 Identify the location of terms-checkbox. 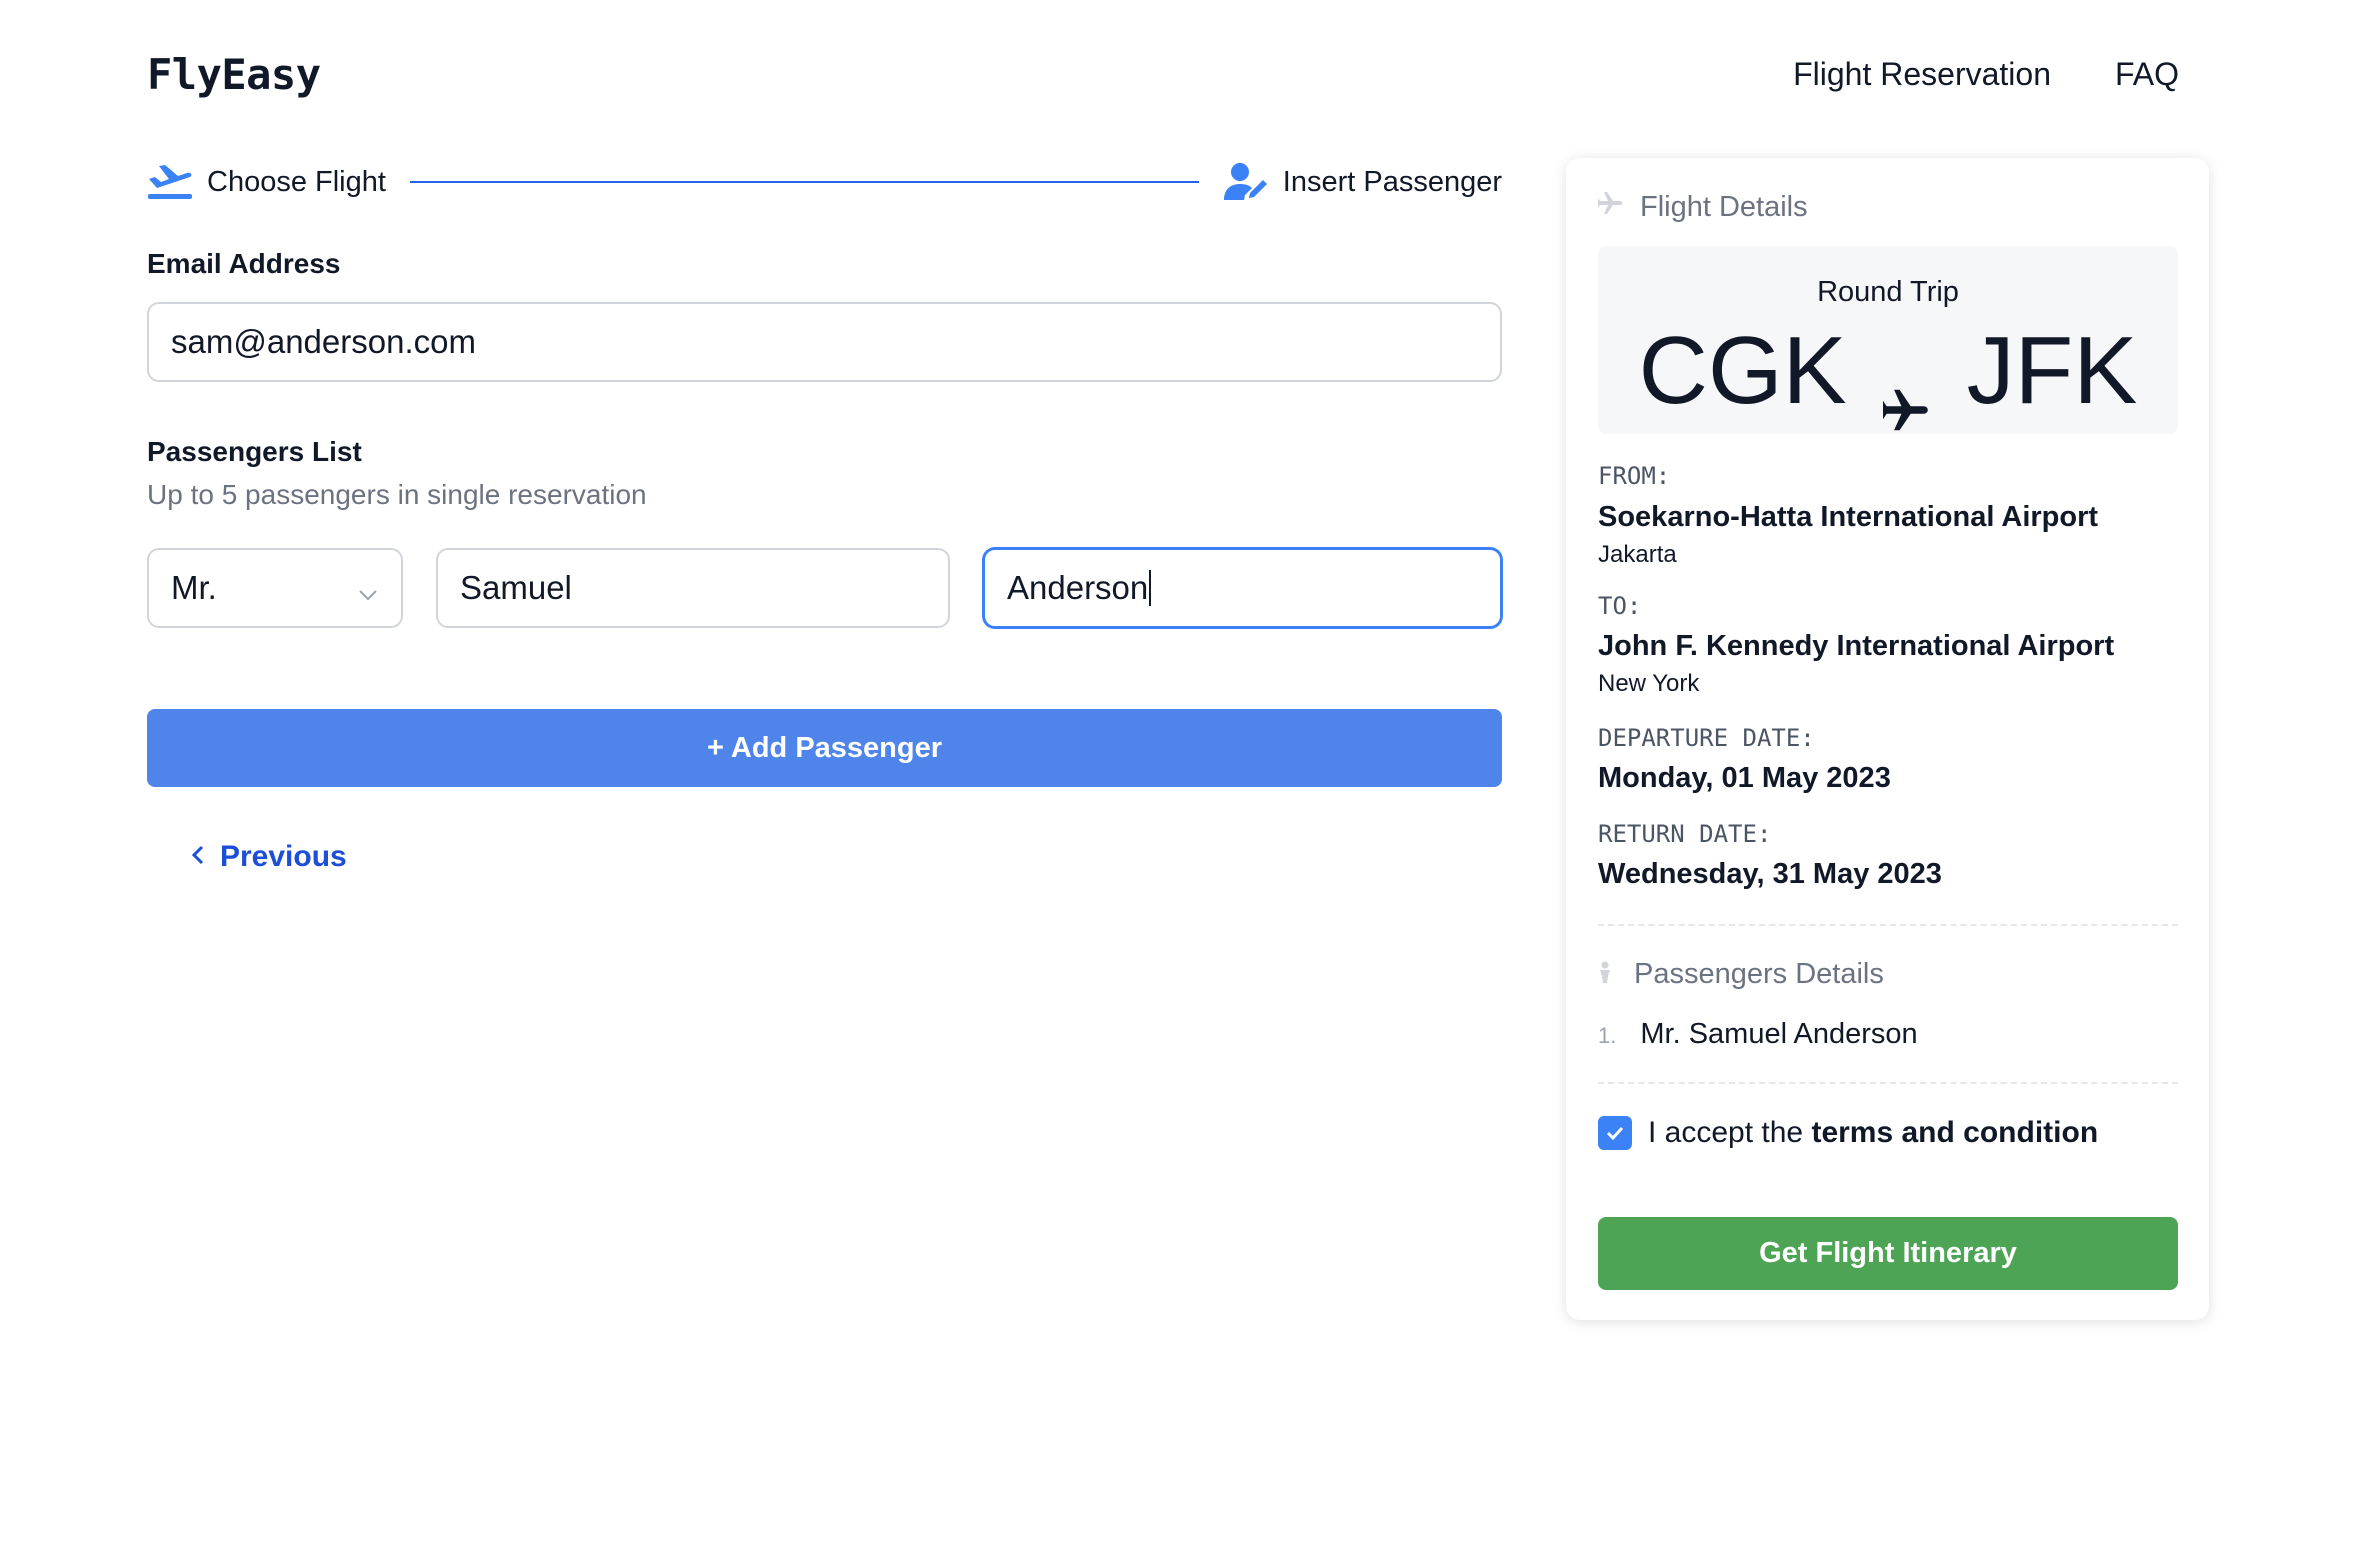
(1615, 1133).